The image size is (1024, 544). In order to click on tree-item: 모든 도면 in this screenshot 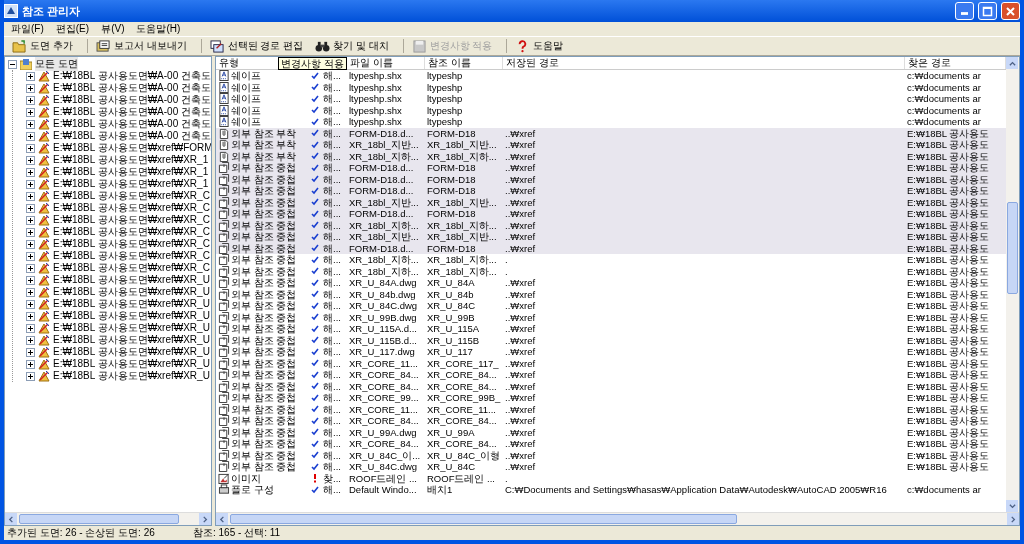, I will do `click(56, 64)`.